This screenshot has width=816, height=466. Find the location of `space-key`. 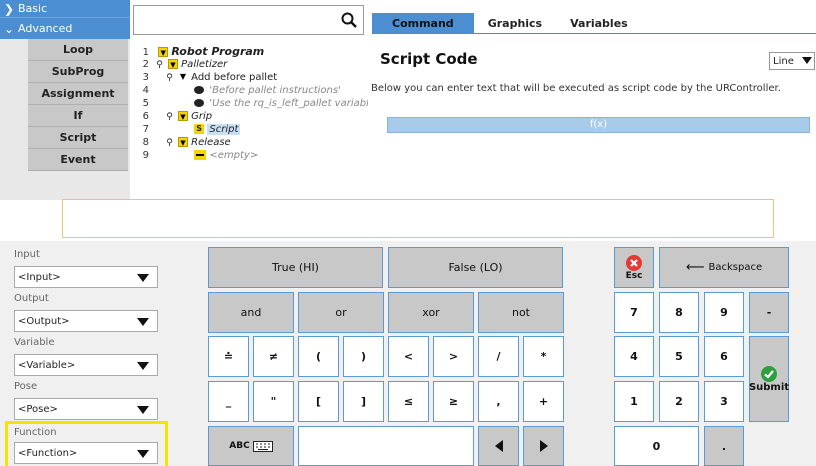

space-key is located at coordinates (386, 446).